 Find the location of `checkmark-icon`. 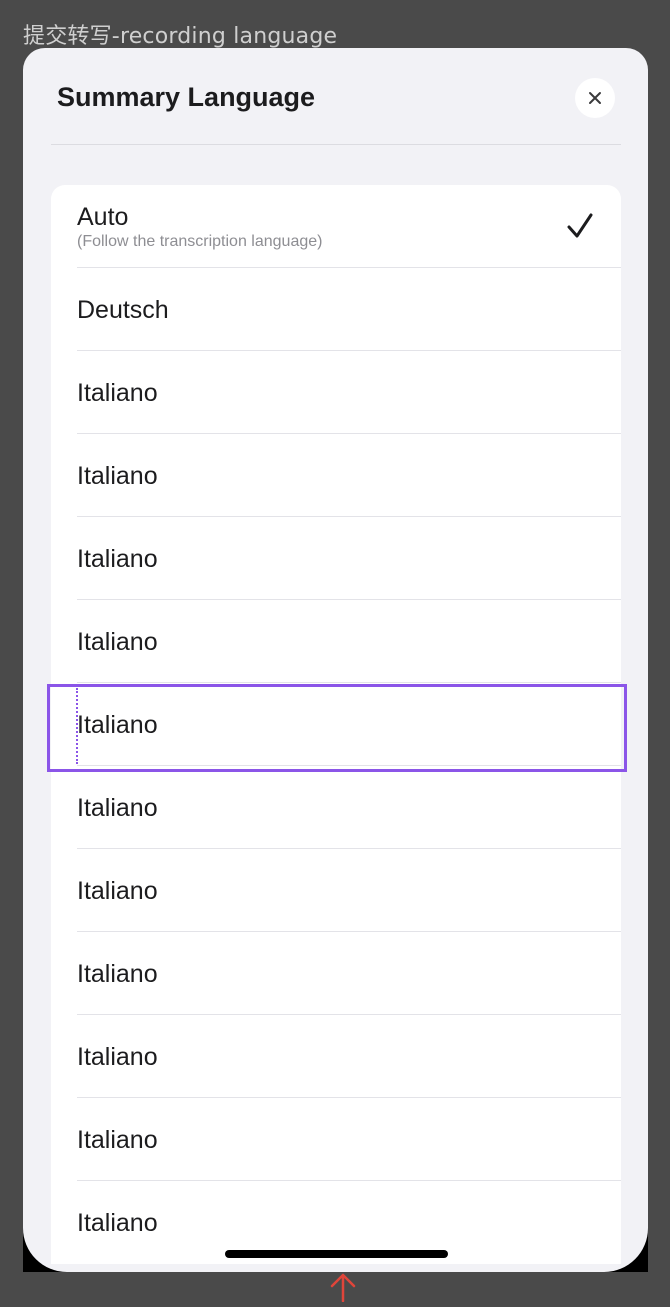

checkmark-icon is located at coordinates (580, 228).